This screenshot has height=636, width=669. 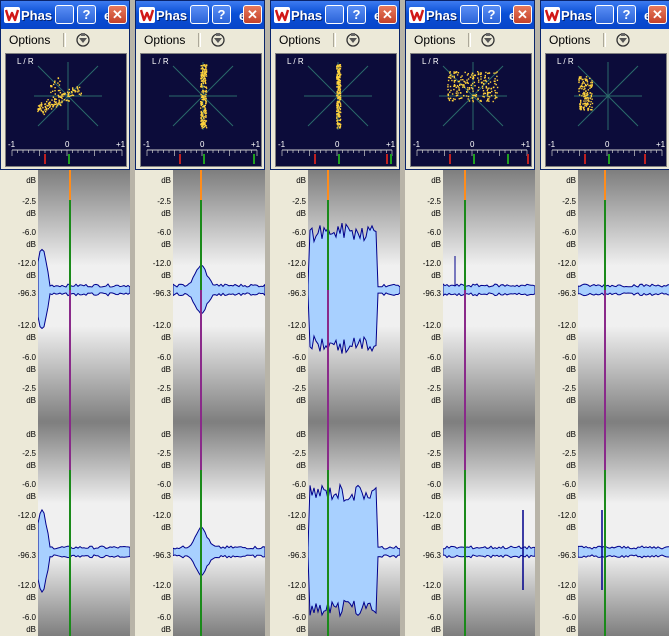 What do you see at coordinates (566, 555) in the screenshot?
I see `db-scale-label: -96.3` at bounding box center [566, 555].